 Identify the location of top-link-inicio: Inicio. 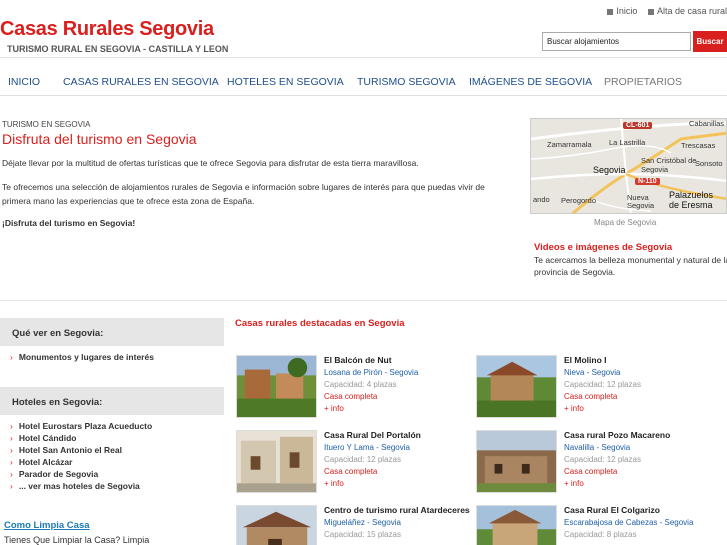
(622, 11).